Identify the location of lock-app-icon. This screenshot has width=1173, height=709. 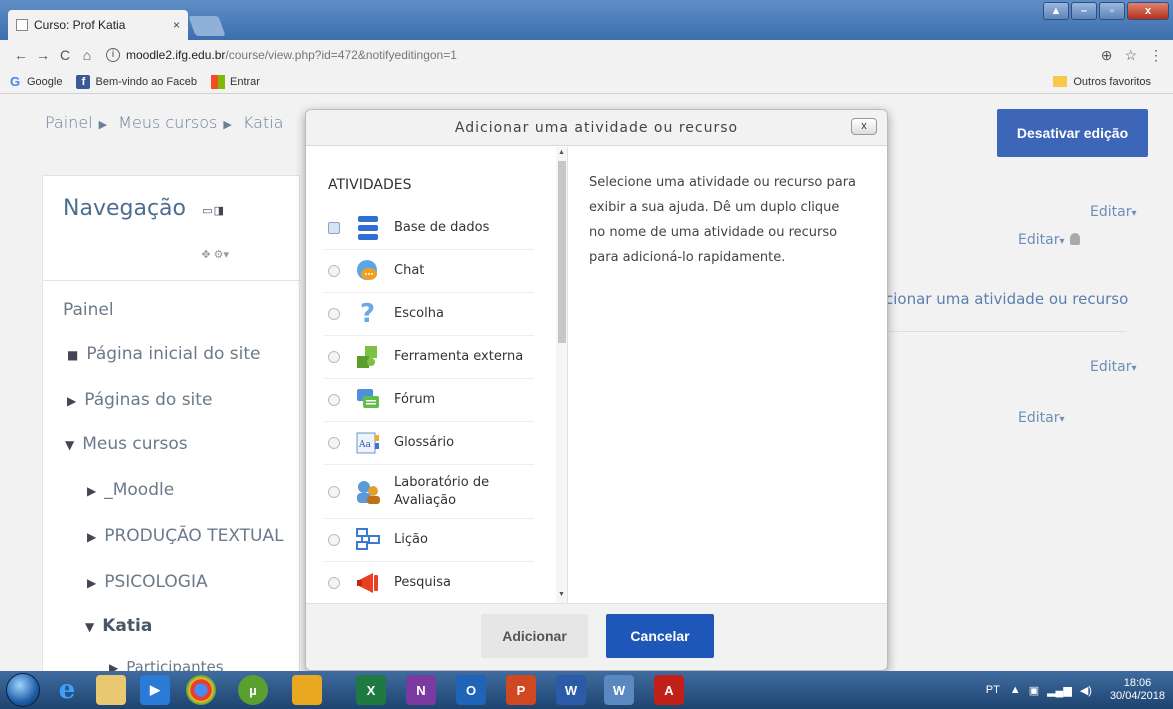
(307, 690).